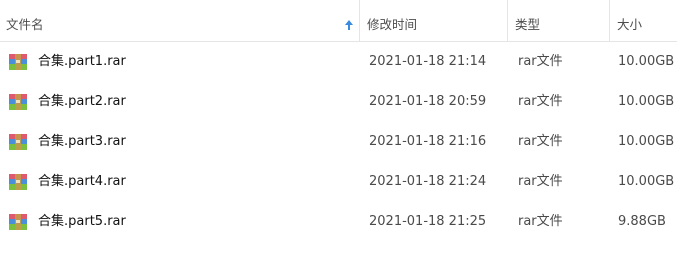  What do you see at coordinates (434, 21) in the screenshot?
I see `column-header-date: 修改时间` at bounding box center [434, 21].